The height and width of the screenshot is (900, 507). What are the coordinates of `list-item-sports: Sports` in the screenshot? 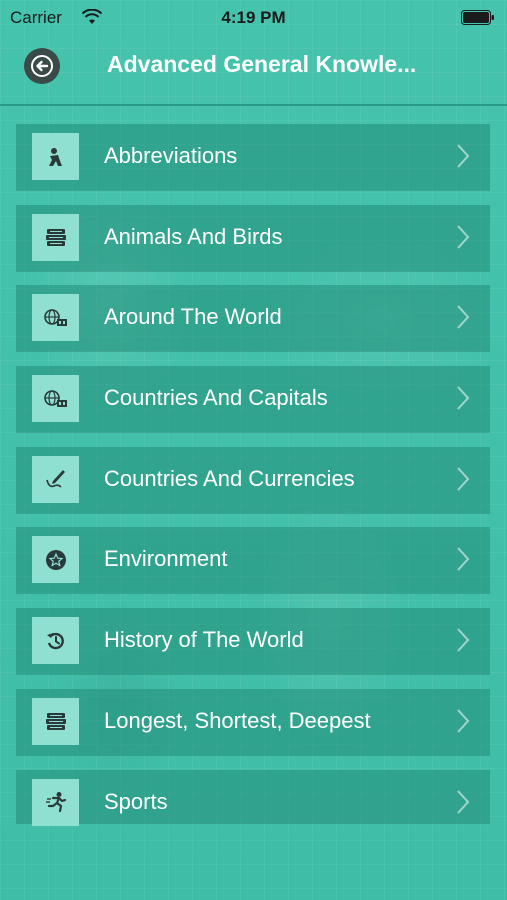 It's located at (253, 797).